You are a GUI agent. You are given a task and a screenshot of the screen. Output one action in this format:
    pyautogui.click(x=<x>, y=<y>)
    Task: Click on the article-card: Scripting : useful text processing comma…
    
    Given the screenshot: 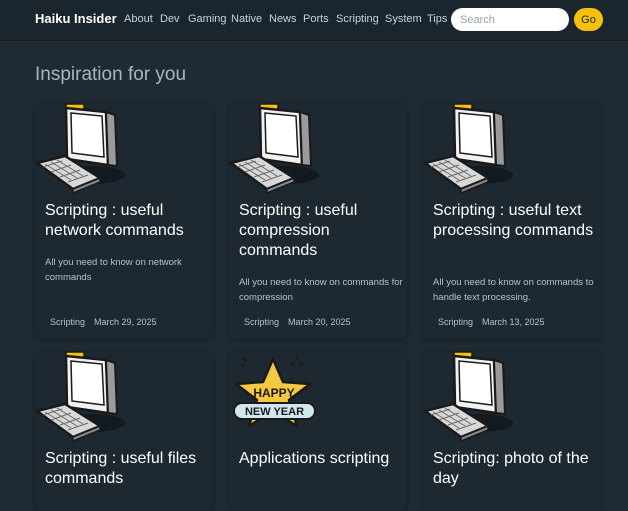 What is the action you would take?
    pyautogui.click(x=512, y=221)
    